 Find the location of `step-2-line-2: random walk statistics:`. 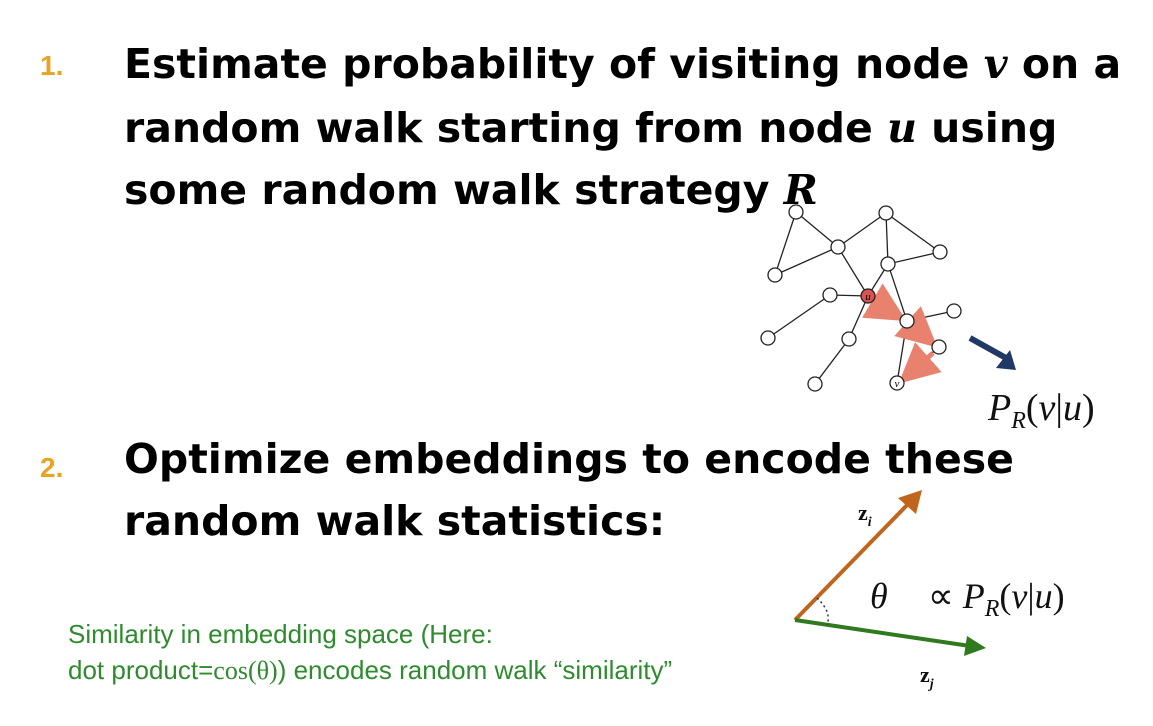

step-2-line-2: random walk statistics: is located at coordinates (395, 521).